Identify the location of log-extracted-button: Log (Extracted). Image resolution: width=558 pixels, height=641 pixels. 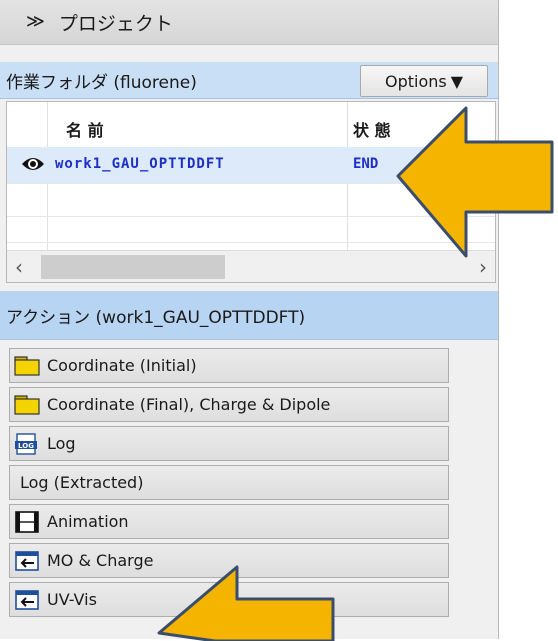
(229, 482).